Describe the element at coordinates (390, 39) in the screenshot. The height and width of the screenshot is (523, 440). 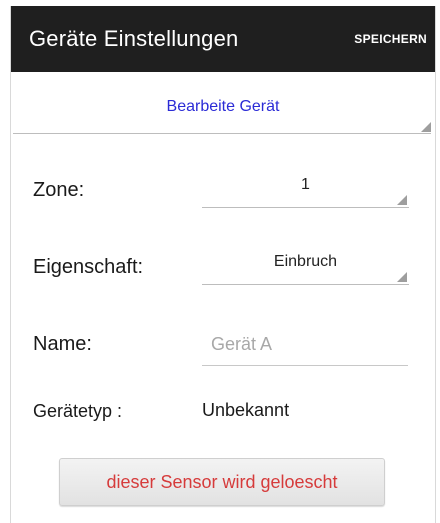
I see `save-button: SPEICHERN` at that location.